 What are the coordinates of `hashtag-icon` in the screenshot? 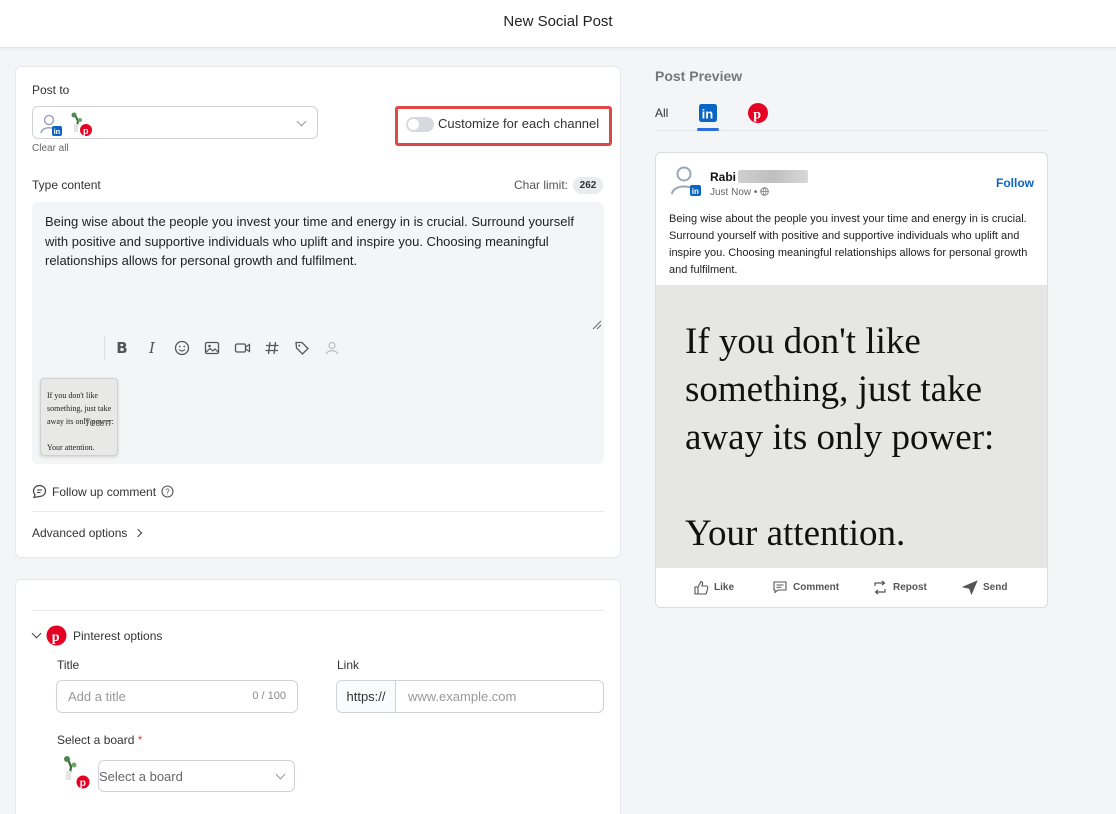 It's located at (272, 348).